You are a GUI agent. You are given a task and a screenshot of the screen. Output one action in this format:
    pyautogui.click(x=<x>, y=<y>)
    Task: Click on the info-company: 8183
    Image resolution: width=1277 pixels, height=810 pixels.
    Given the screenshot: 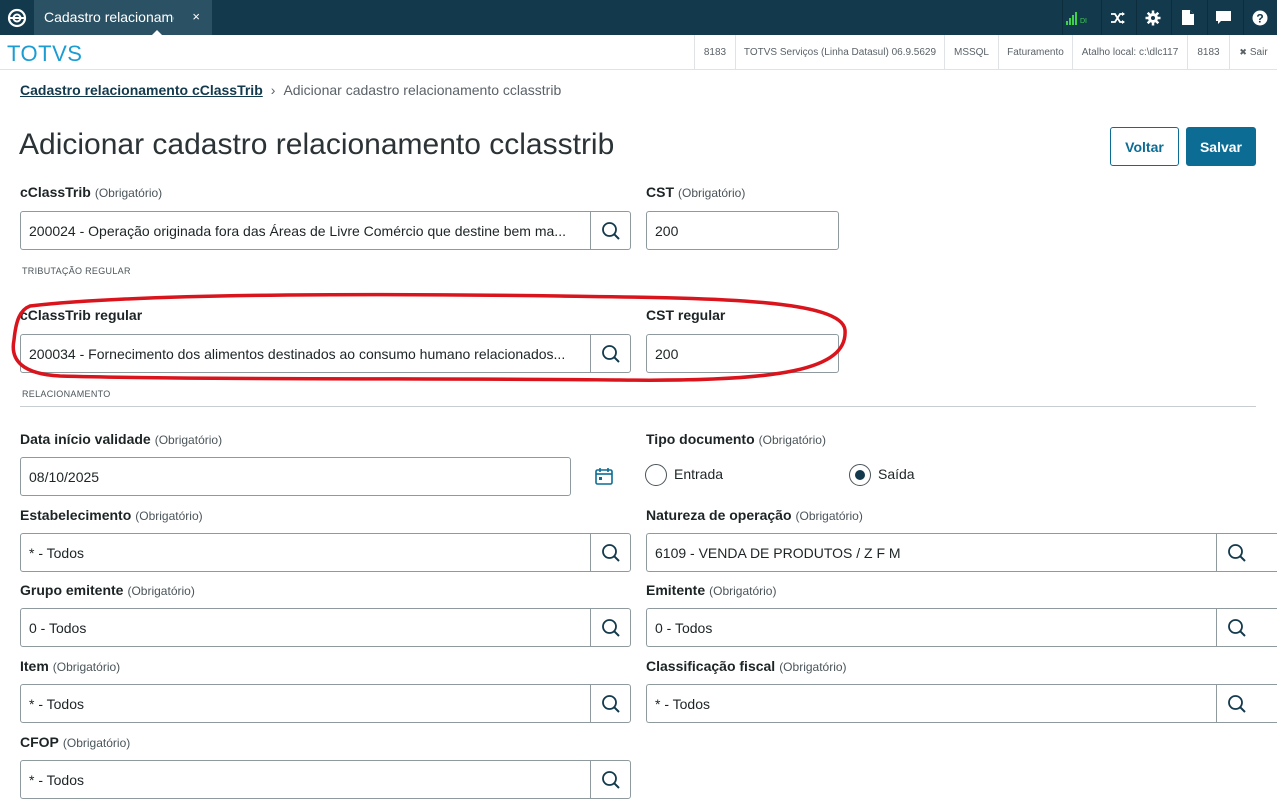 What is the action you would take?
    pyautogui.click(x=714, y=52)
    